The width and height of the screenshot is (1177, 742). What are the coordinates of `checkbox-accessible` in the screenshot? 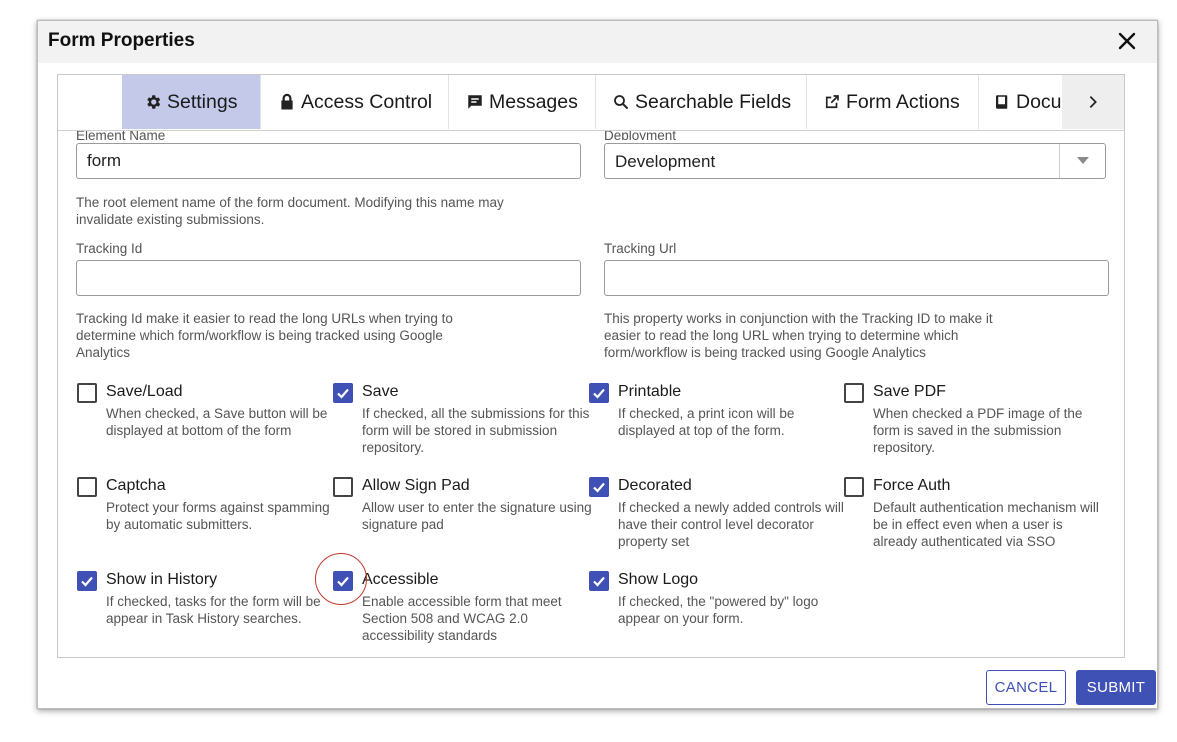 It's located at (343, 581).